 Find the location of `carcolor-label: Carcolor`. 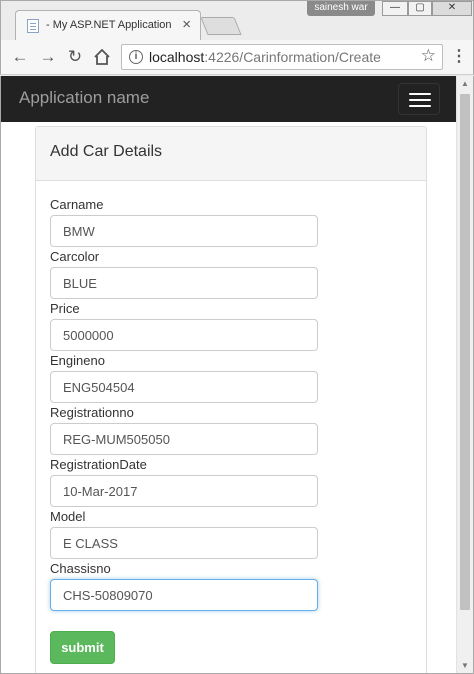

carcolor-label: Carcolor is located at coordinates (75, 256).